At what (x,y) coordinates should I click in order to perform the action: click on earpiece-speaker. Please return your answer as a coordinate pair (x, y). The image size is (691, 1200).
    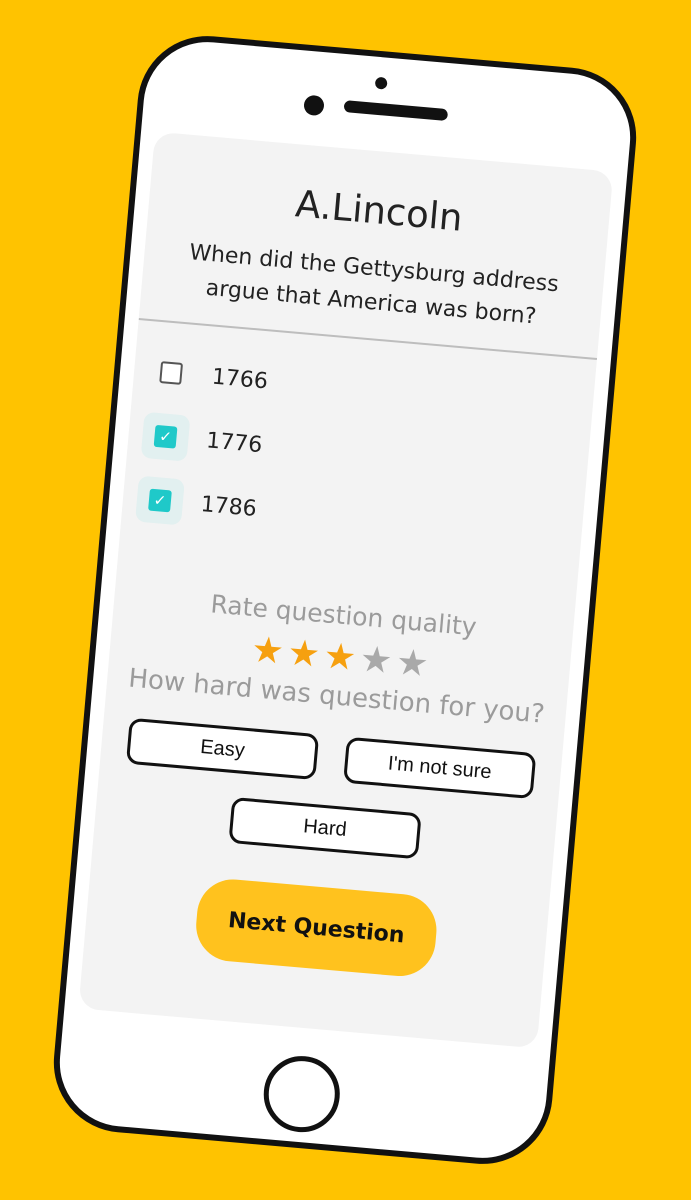
    Looking at the image, I should click on (396, 111).